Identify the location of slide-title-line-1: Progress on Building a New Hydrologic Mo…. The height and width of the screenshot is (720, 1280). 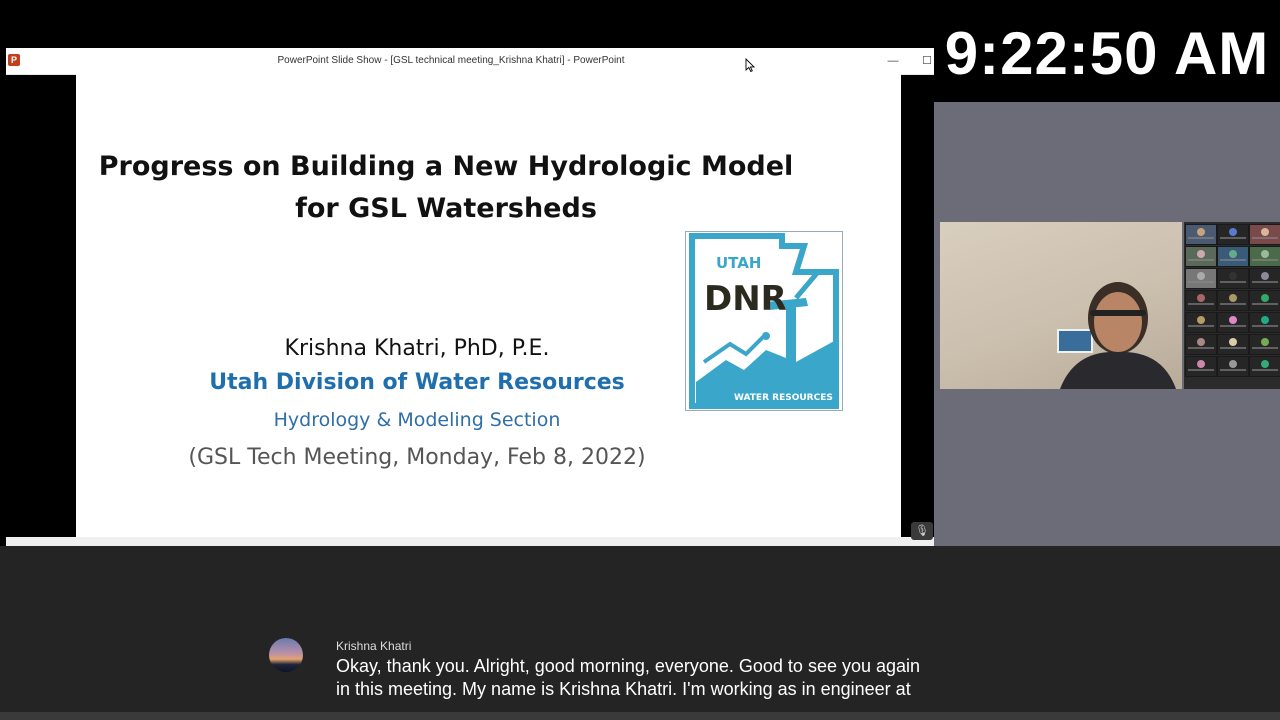
(446, 166).